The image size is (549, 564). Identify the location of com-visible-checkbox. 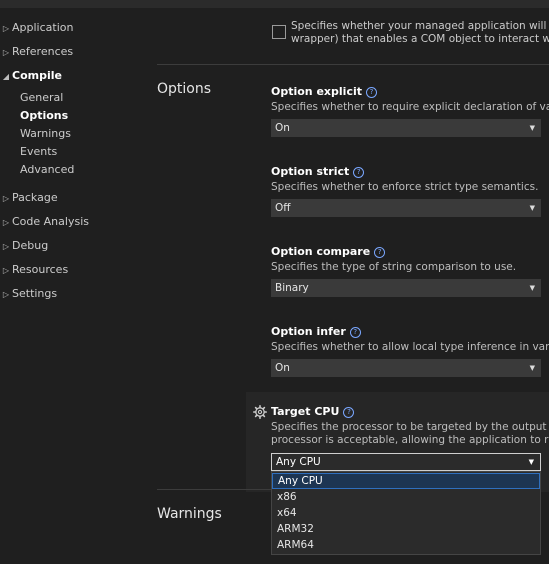
(279, 32).